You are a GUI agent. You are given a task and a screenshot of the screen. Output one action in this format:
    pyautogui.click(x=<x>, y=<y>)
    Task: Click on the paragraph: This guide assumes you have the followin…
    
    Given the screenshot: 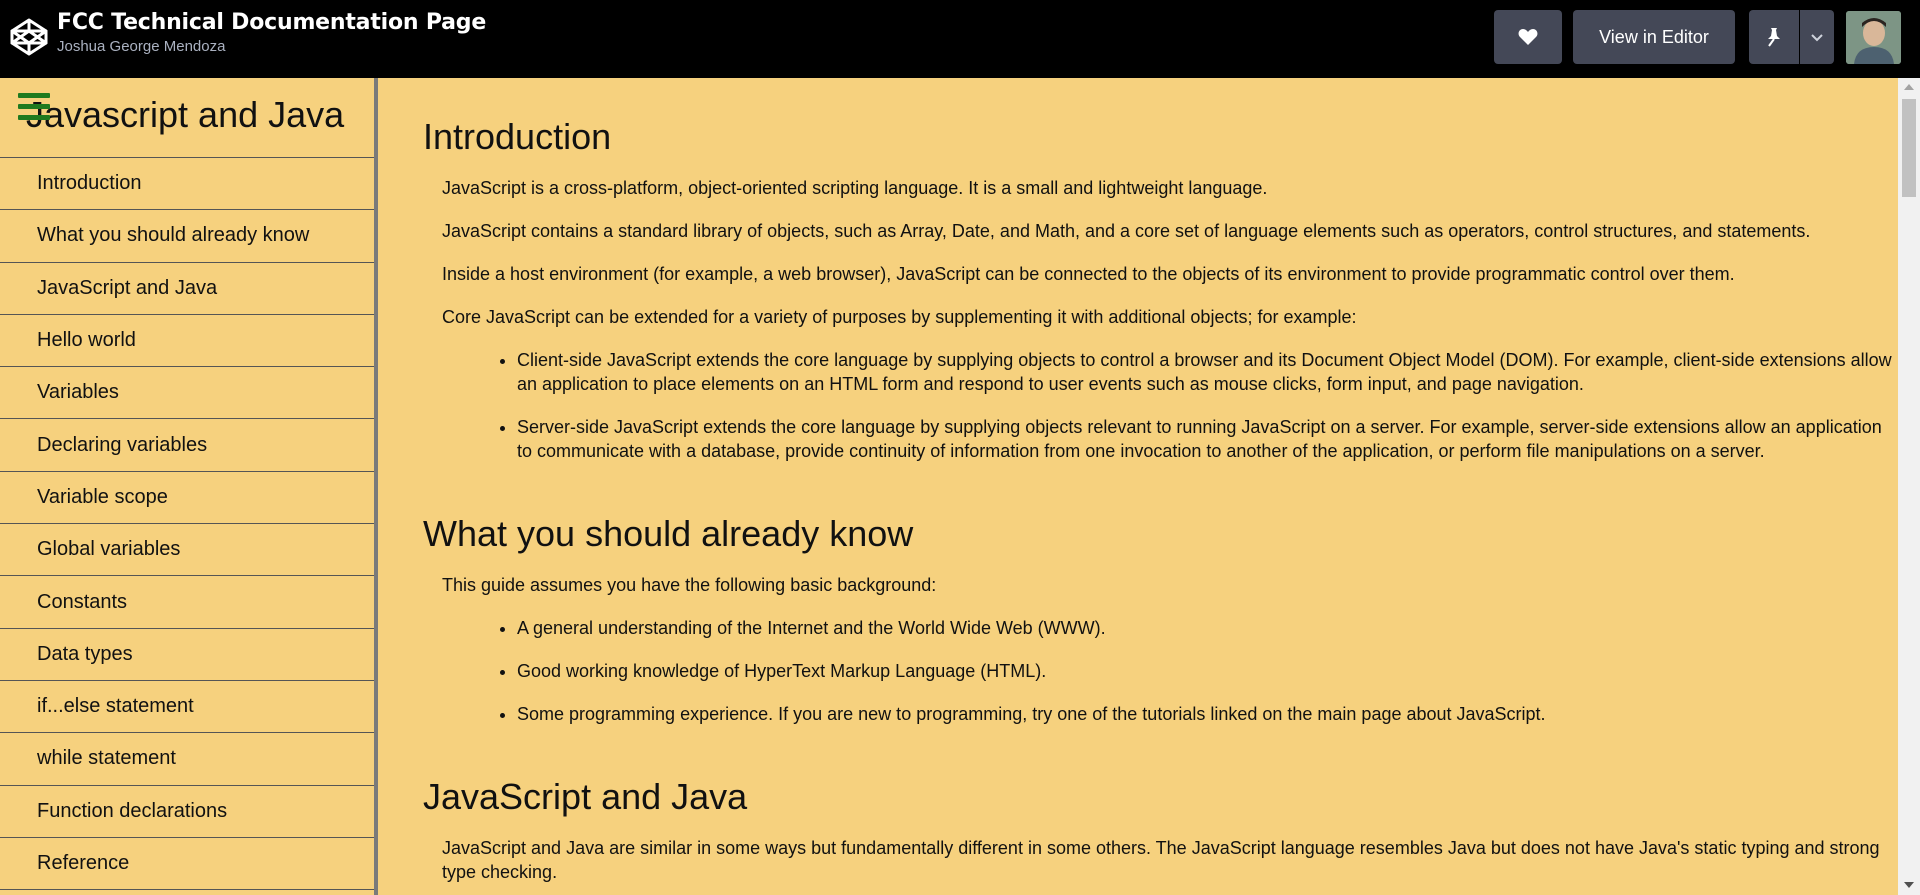 What is the action you would take?
    pyautogui.click(x=689, y=585)
    